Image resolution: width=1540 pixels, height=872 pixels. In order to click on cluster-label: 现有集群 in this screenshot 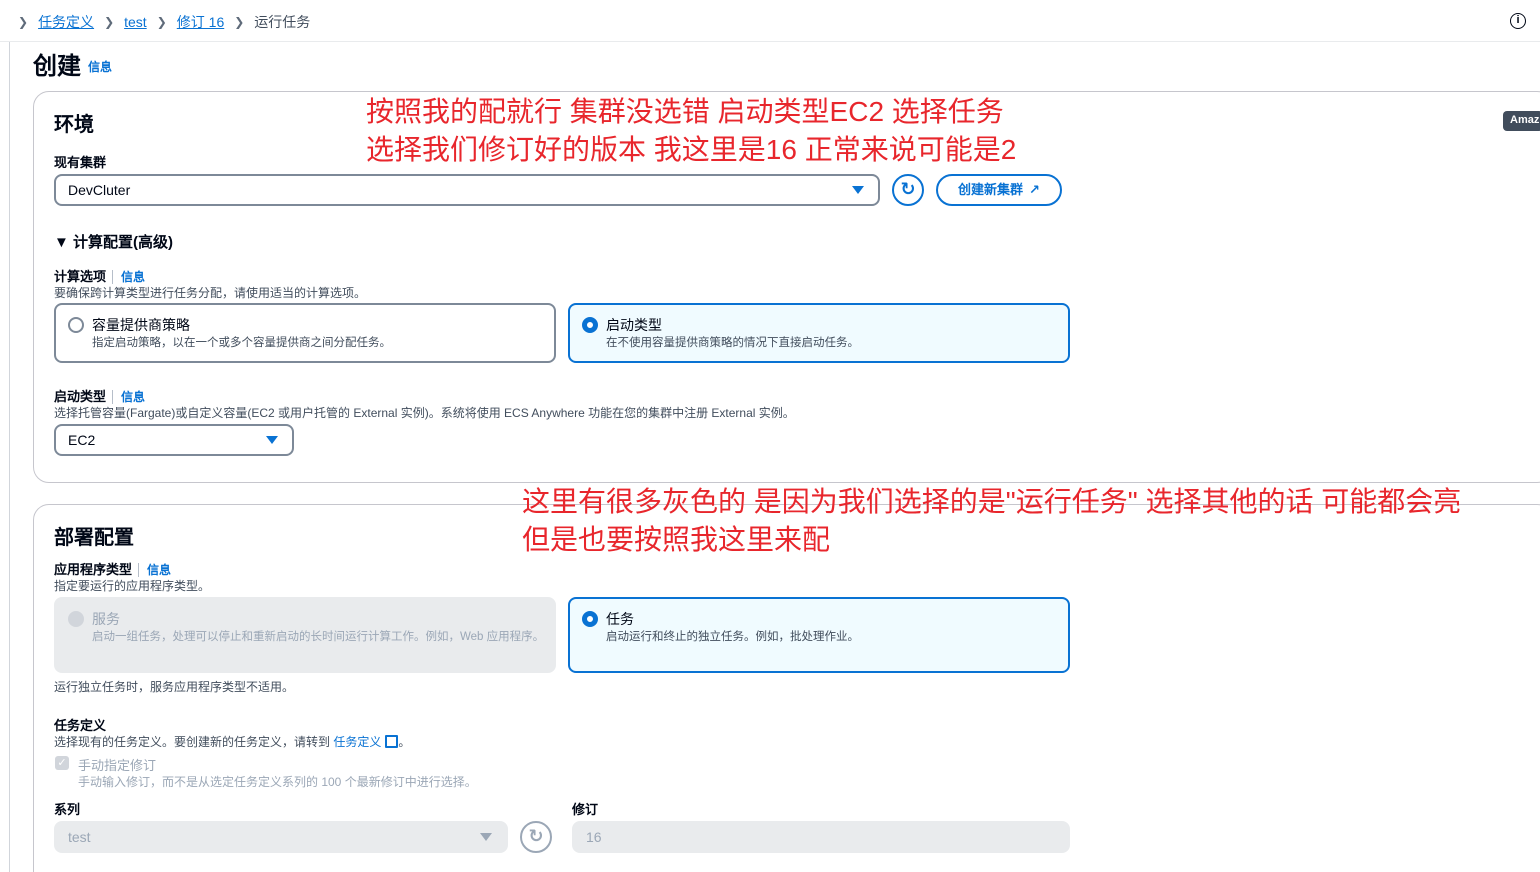, I will do `click(80, 162)`.